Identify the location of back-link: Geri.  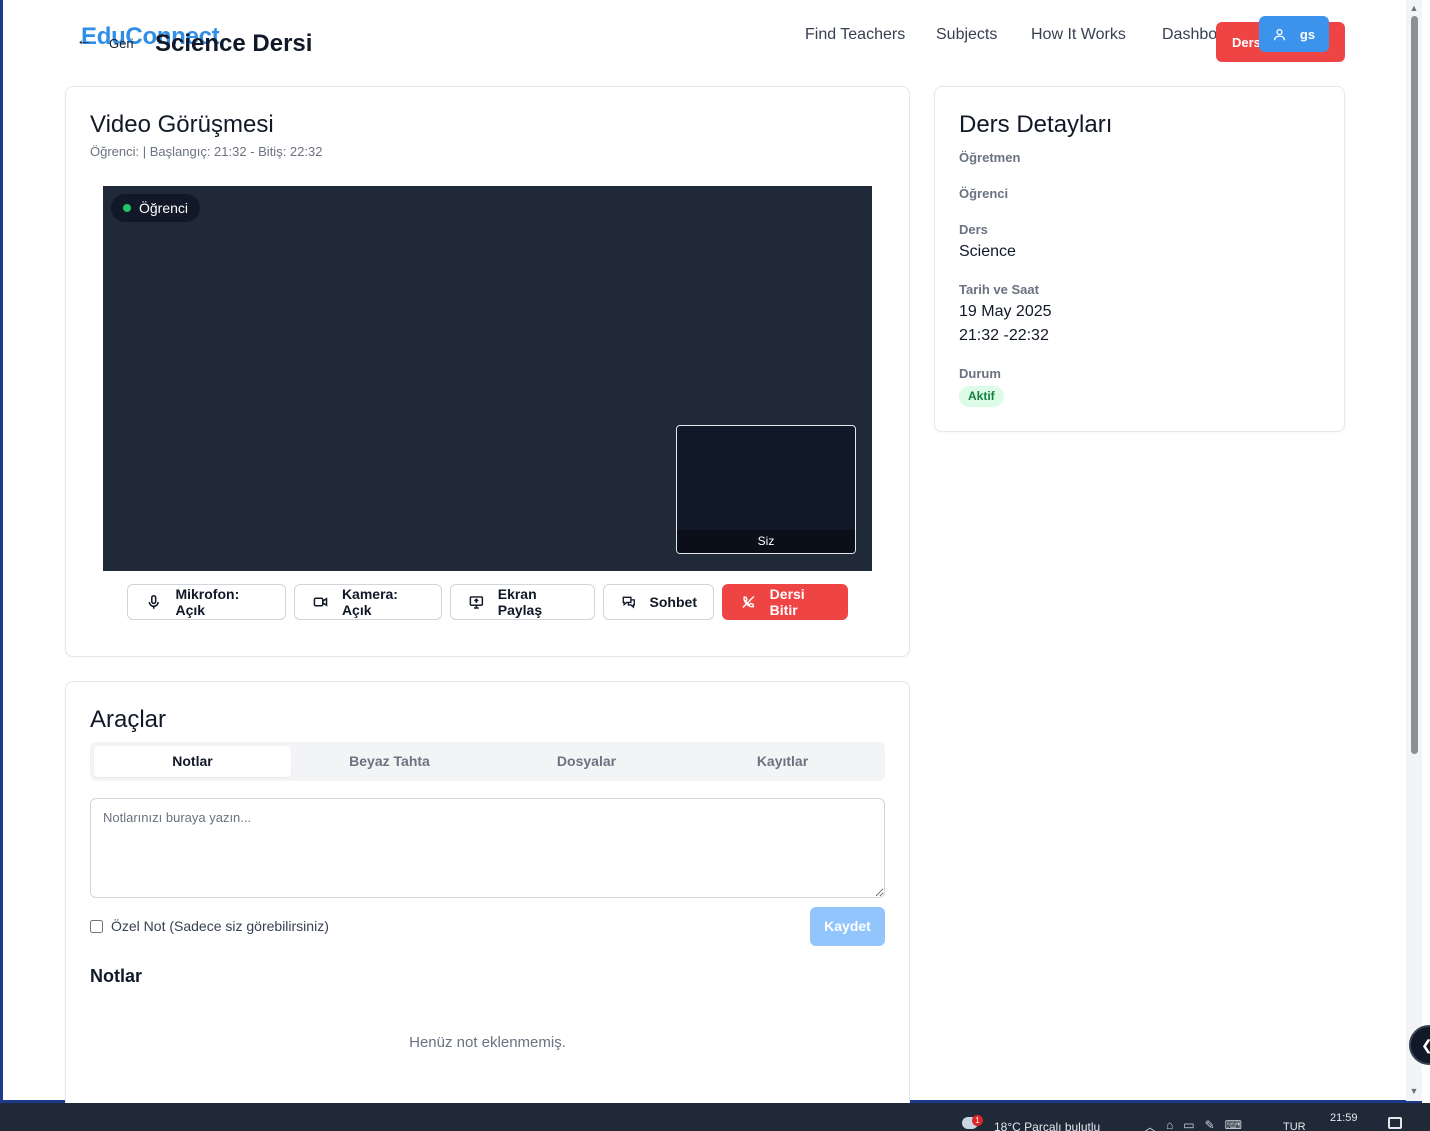
(121, 43).